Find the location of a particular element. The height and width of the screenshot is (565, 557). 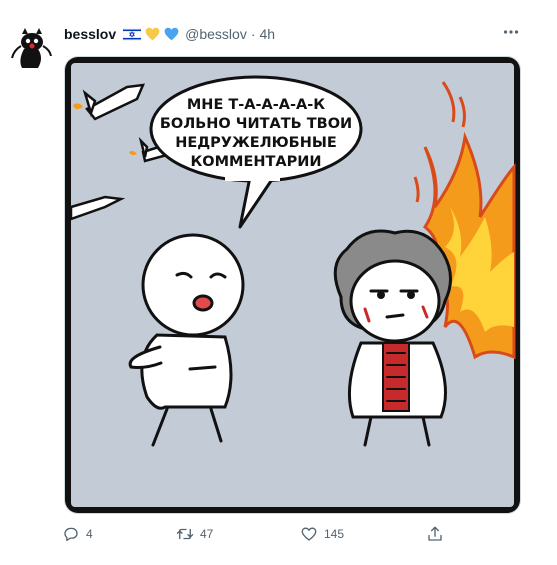

share-icon is located at coordinates (435, 533).